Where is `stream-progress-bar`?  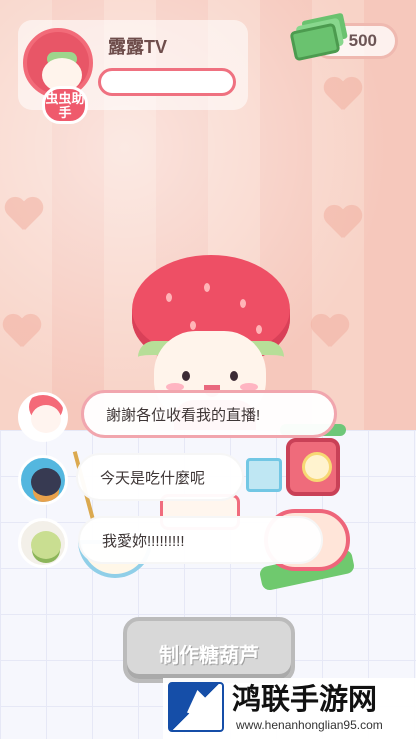
stream-progress-bar is located at coordinates (167, 82).